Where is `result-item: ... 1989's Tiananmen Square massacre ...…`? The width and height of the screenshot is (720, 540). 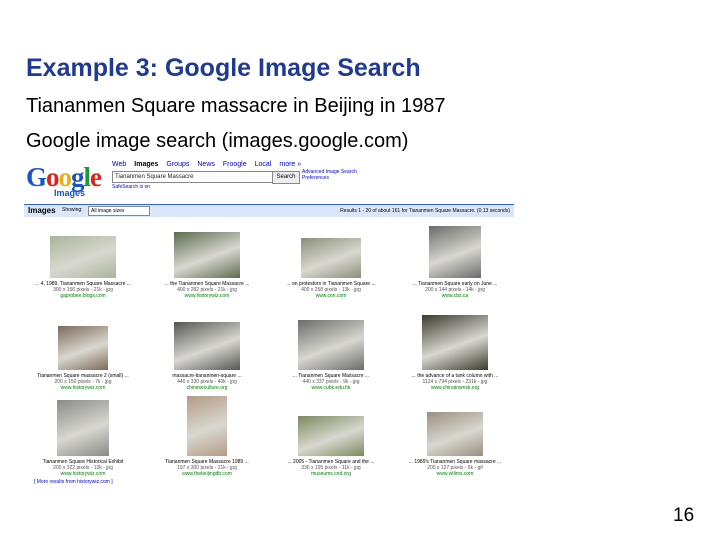 result-item: ... 1989's Tiananmen Square massacre ...… is located at coordinates (455, 437).